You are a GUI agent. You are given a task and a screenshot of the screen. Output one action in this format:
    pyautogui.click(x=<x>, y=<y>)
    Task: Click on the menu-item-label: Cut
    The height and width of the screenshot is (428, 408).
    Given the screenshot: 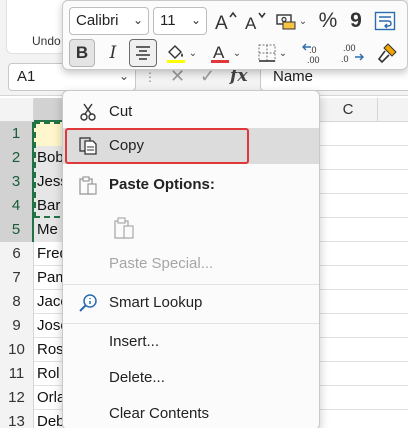 What is the action you would take?
    pyautogui.click(x=121, y=111)
    